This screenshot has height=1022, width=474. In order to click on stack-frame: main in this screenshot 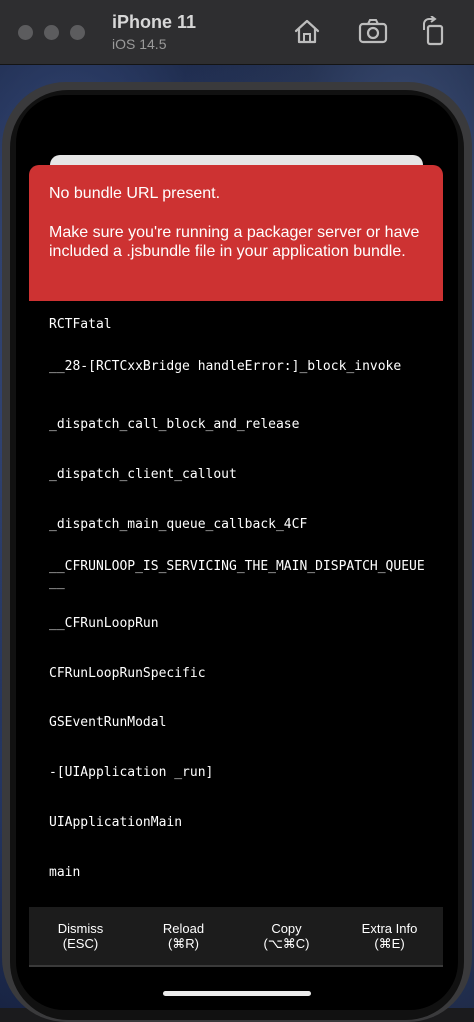, I will do `click(237, 873)`.